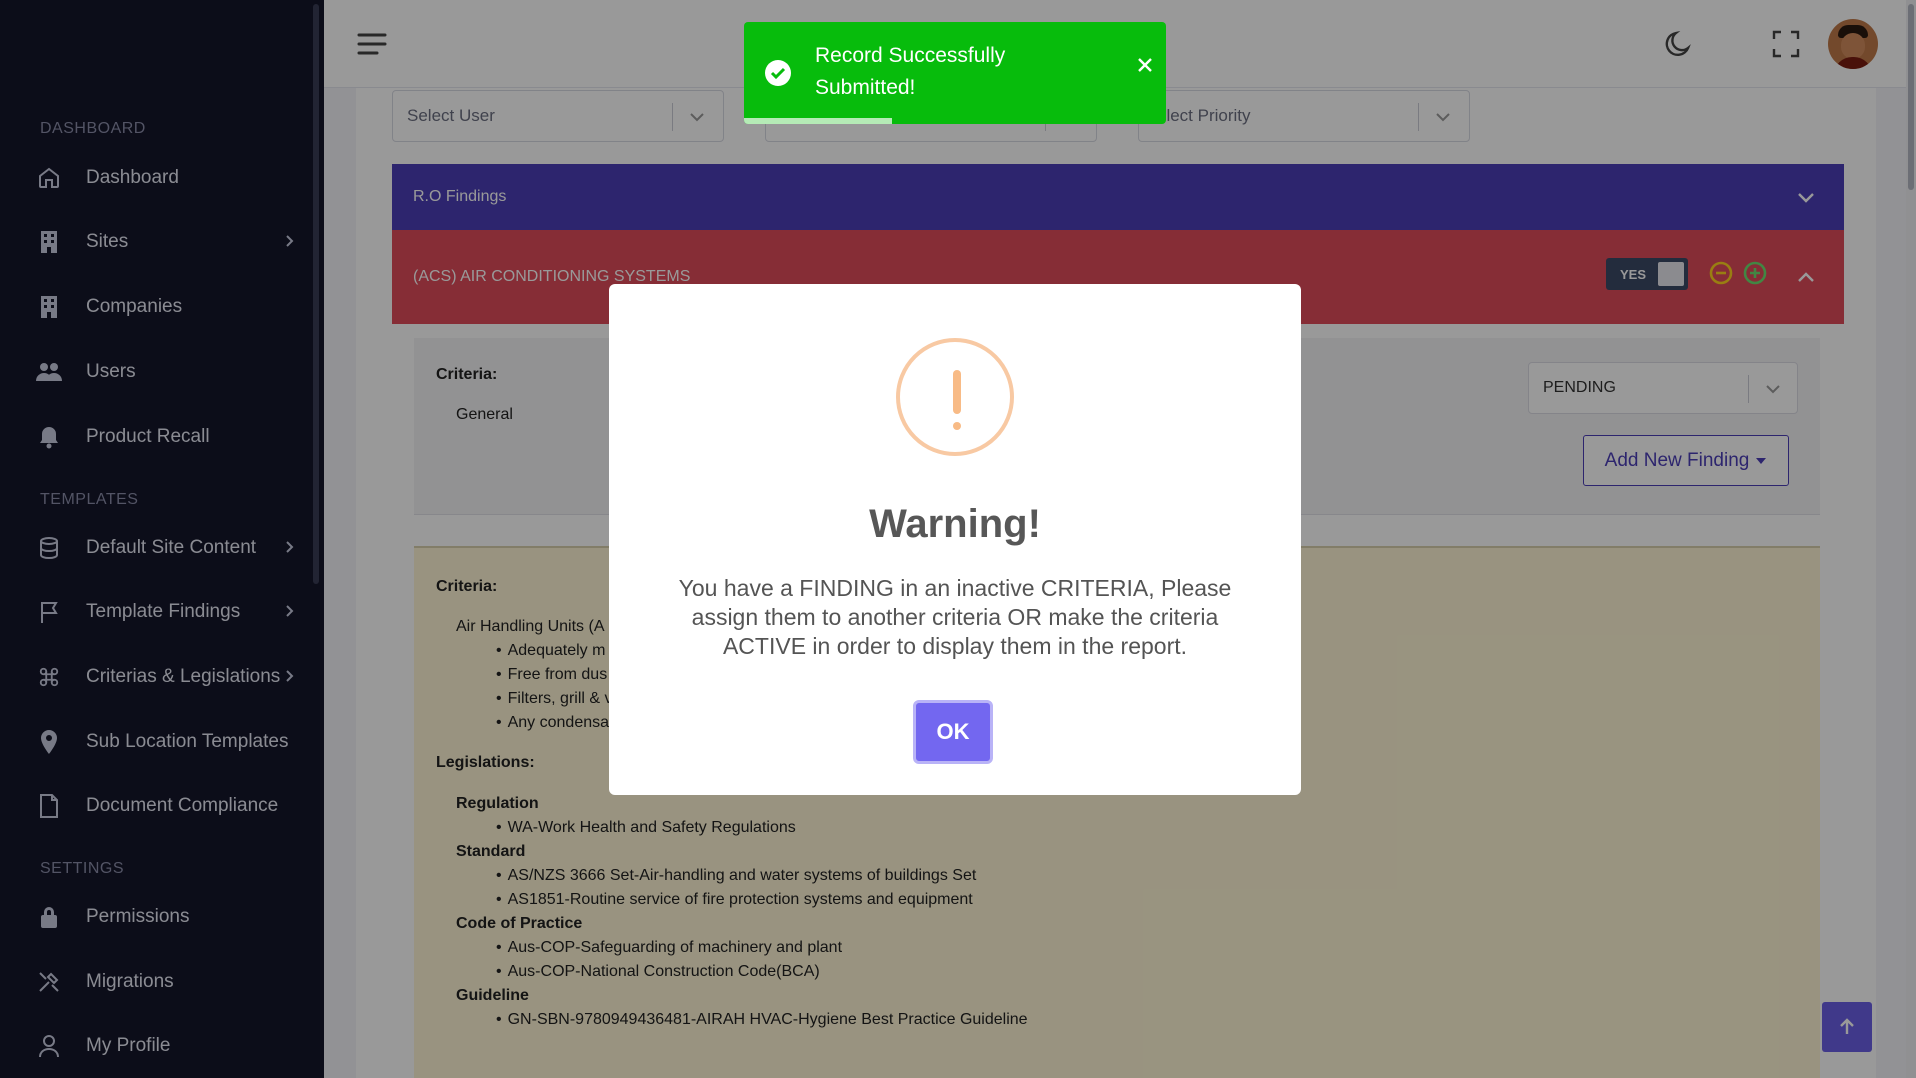  I want to click on warning-icon, so click(955, 397).